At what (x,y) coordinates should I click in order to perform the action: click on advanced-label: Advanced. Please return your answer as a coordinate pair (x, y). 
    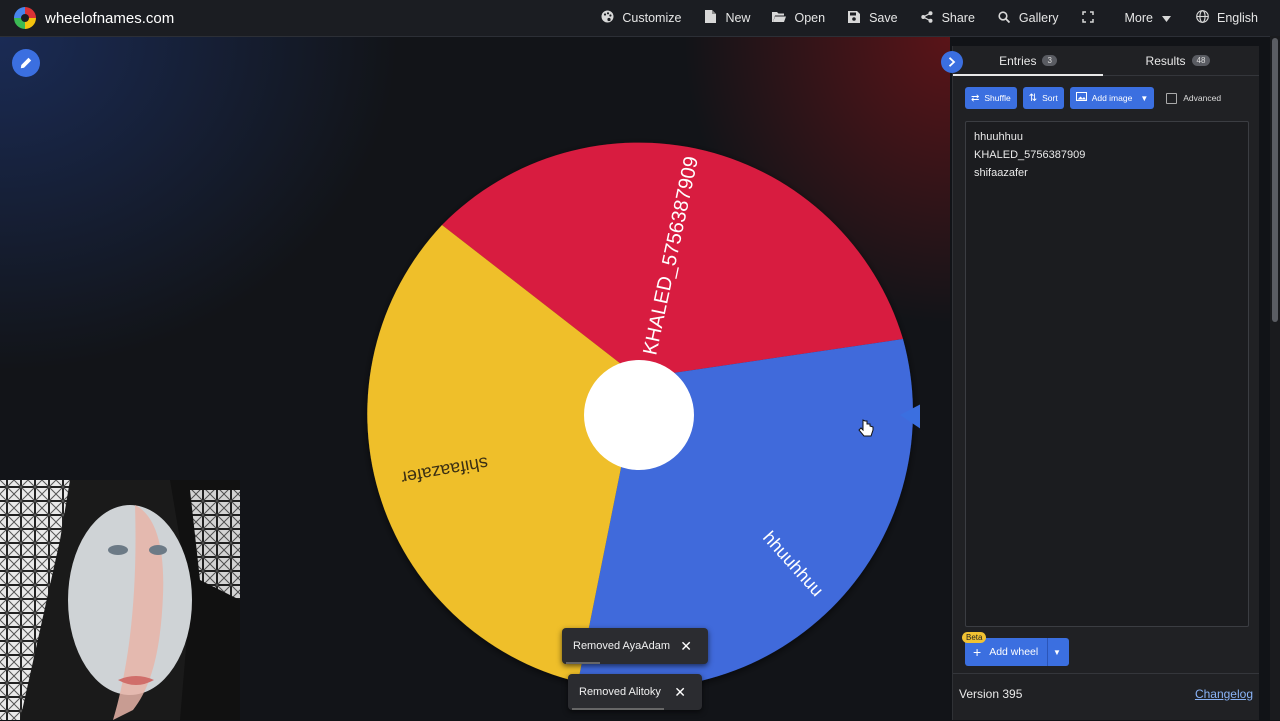
    Looking at the image, I should click on (1202, 98).